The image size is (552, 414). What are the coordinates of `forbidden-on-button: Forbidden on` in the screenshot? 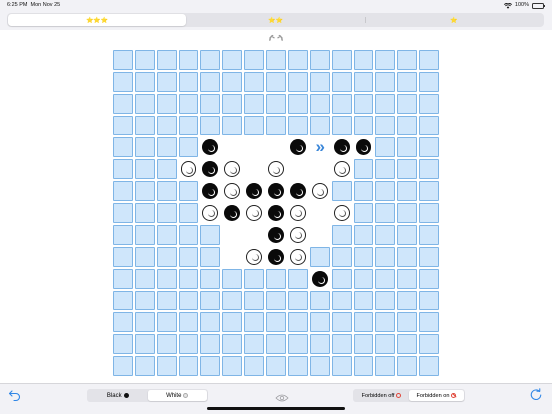 It's located at (436, 395).